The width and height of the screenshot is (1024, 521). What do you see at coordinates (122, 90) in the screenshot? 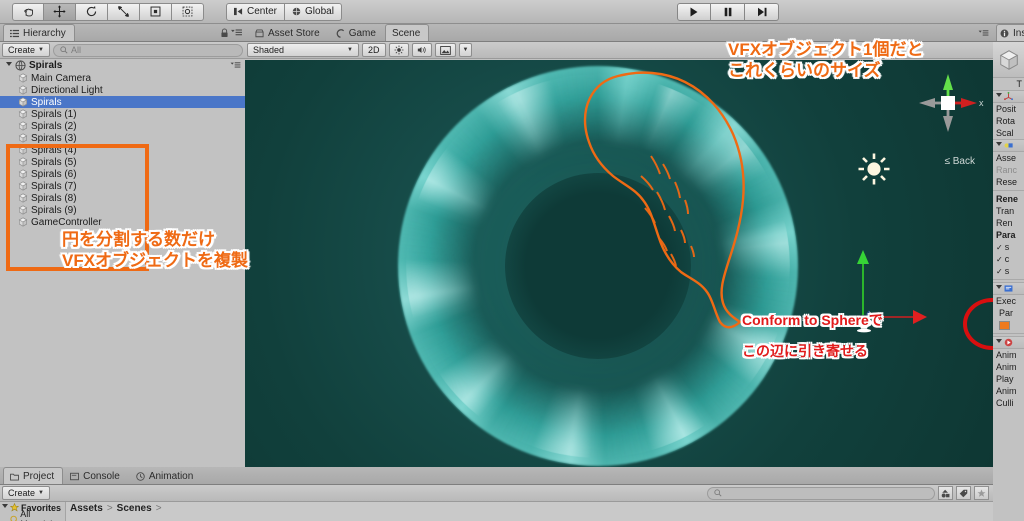
I see `hierarchy-item-directional-light: Directional Light` at bounding box center [122, 90].